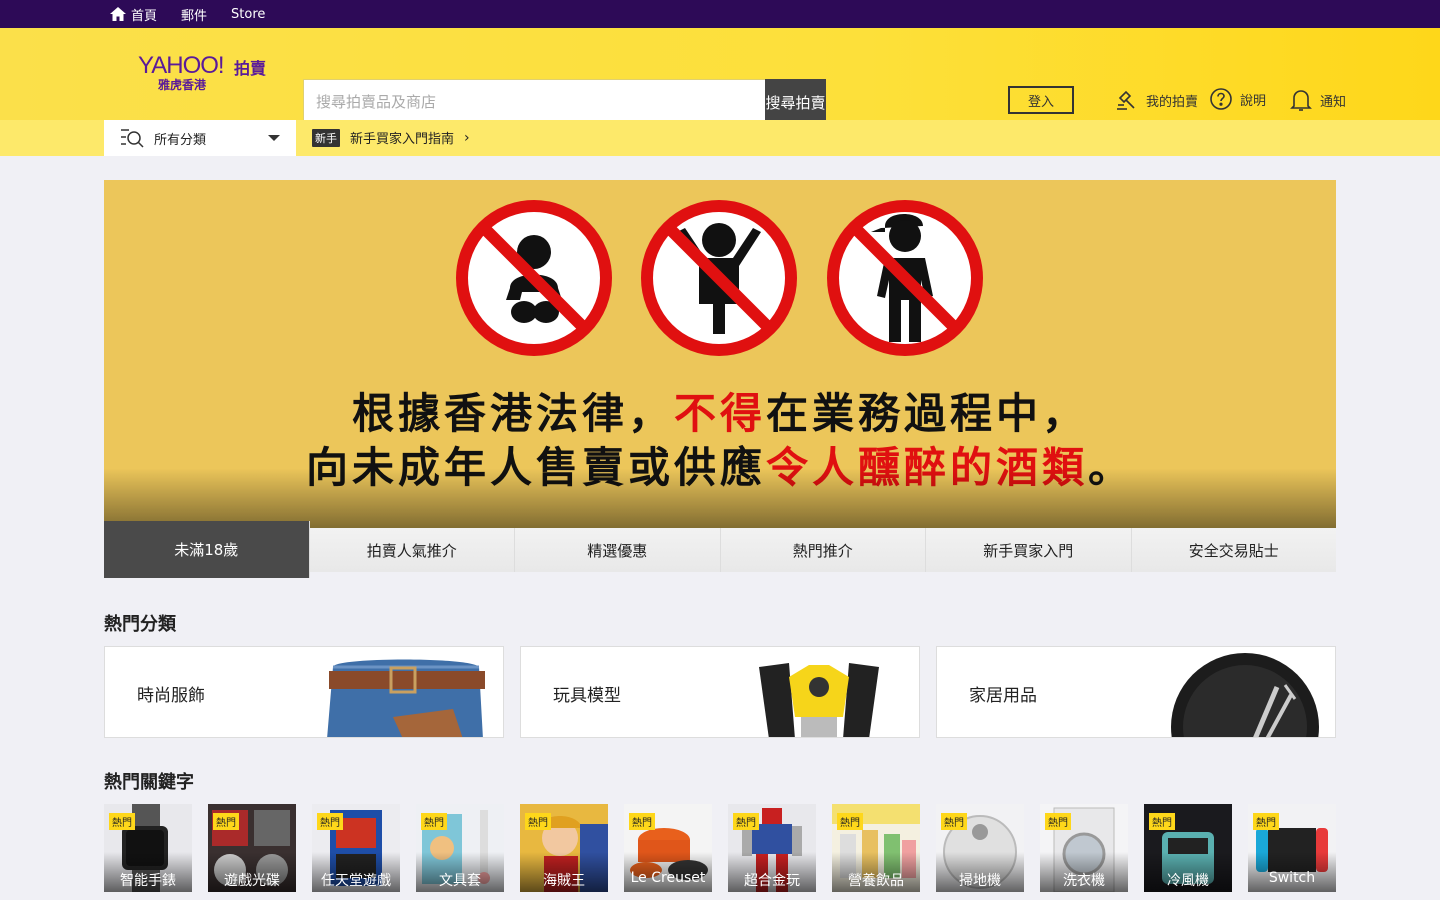 The image size is (1440, 900). Describe the element at coordinates (132, 138) in the screenshot. I see `category-search-icon` at that location.